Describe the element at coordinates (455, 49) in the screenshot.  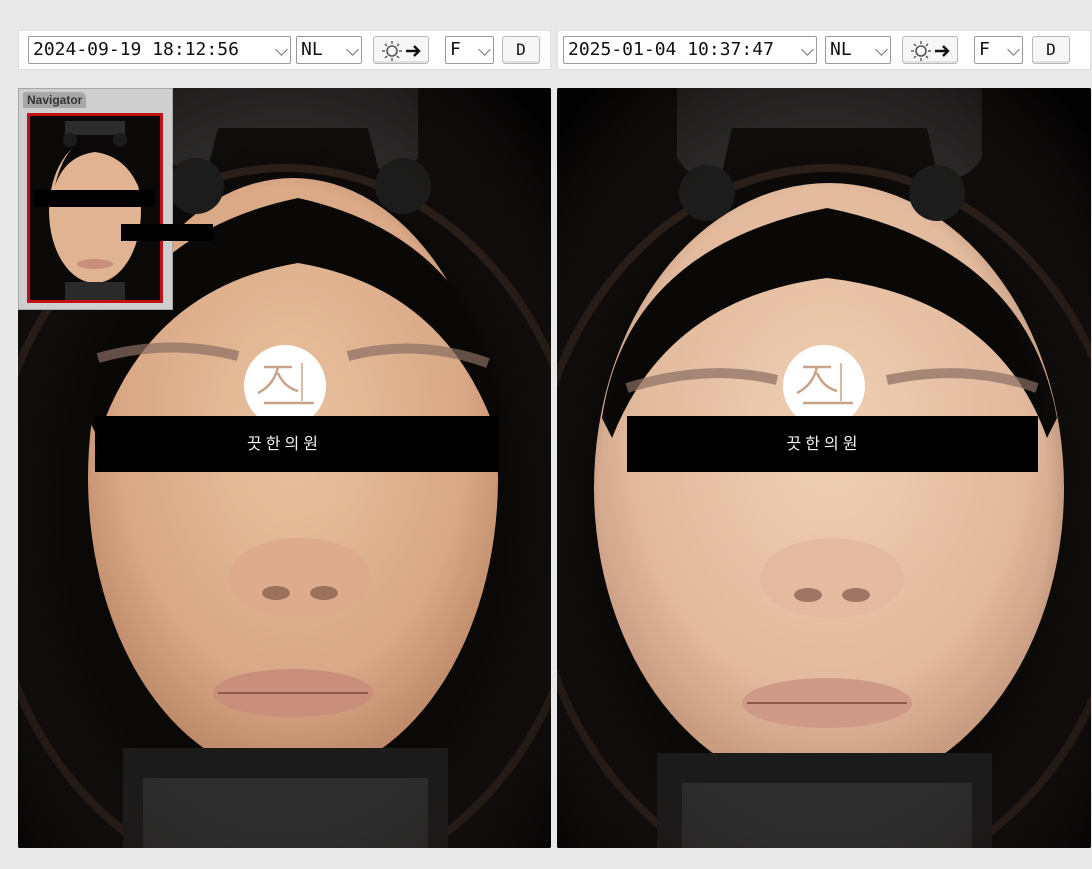
I see `left-view-value: F` at that location.